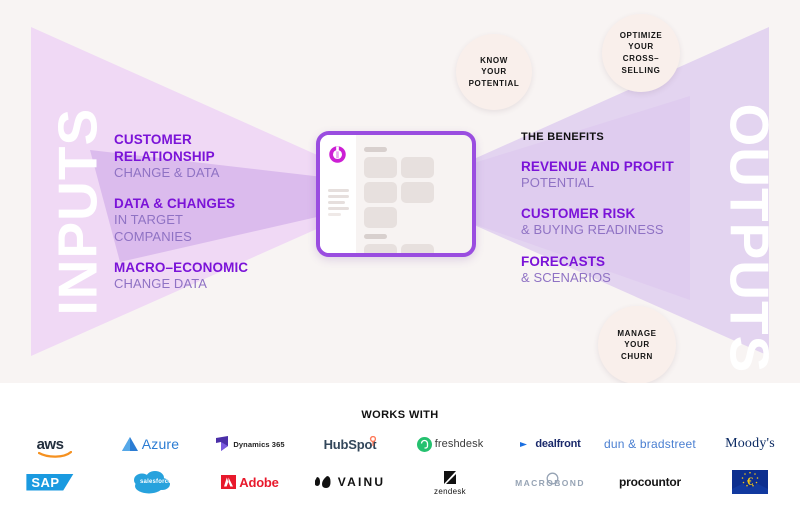 This screenshot has height=510, width=800. I want to click on benefit-headline: FORECASTS, so click(563, 261).